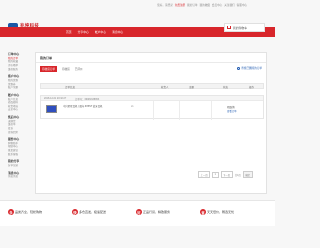 The width and height of the screenshot is (320, 248). Describe the element at coordinates (87, 99) in the screenshot. I see `order-number: 订单号：69081638653` at that location.